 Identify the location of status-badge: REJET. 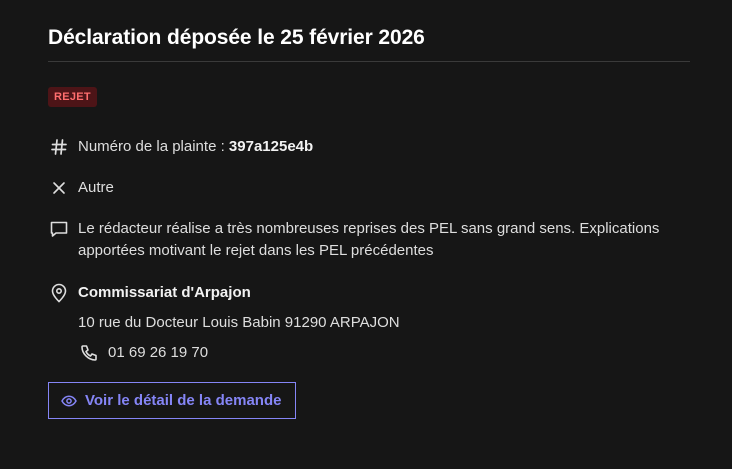
(72, 97).